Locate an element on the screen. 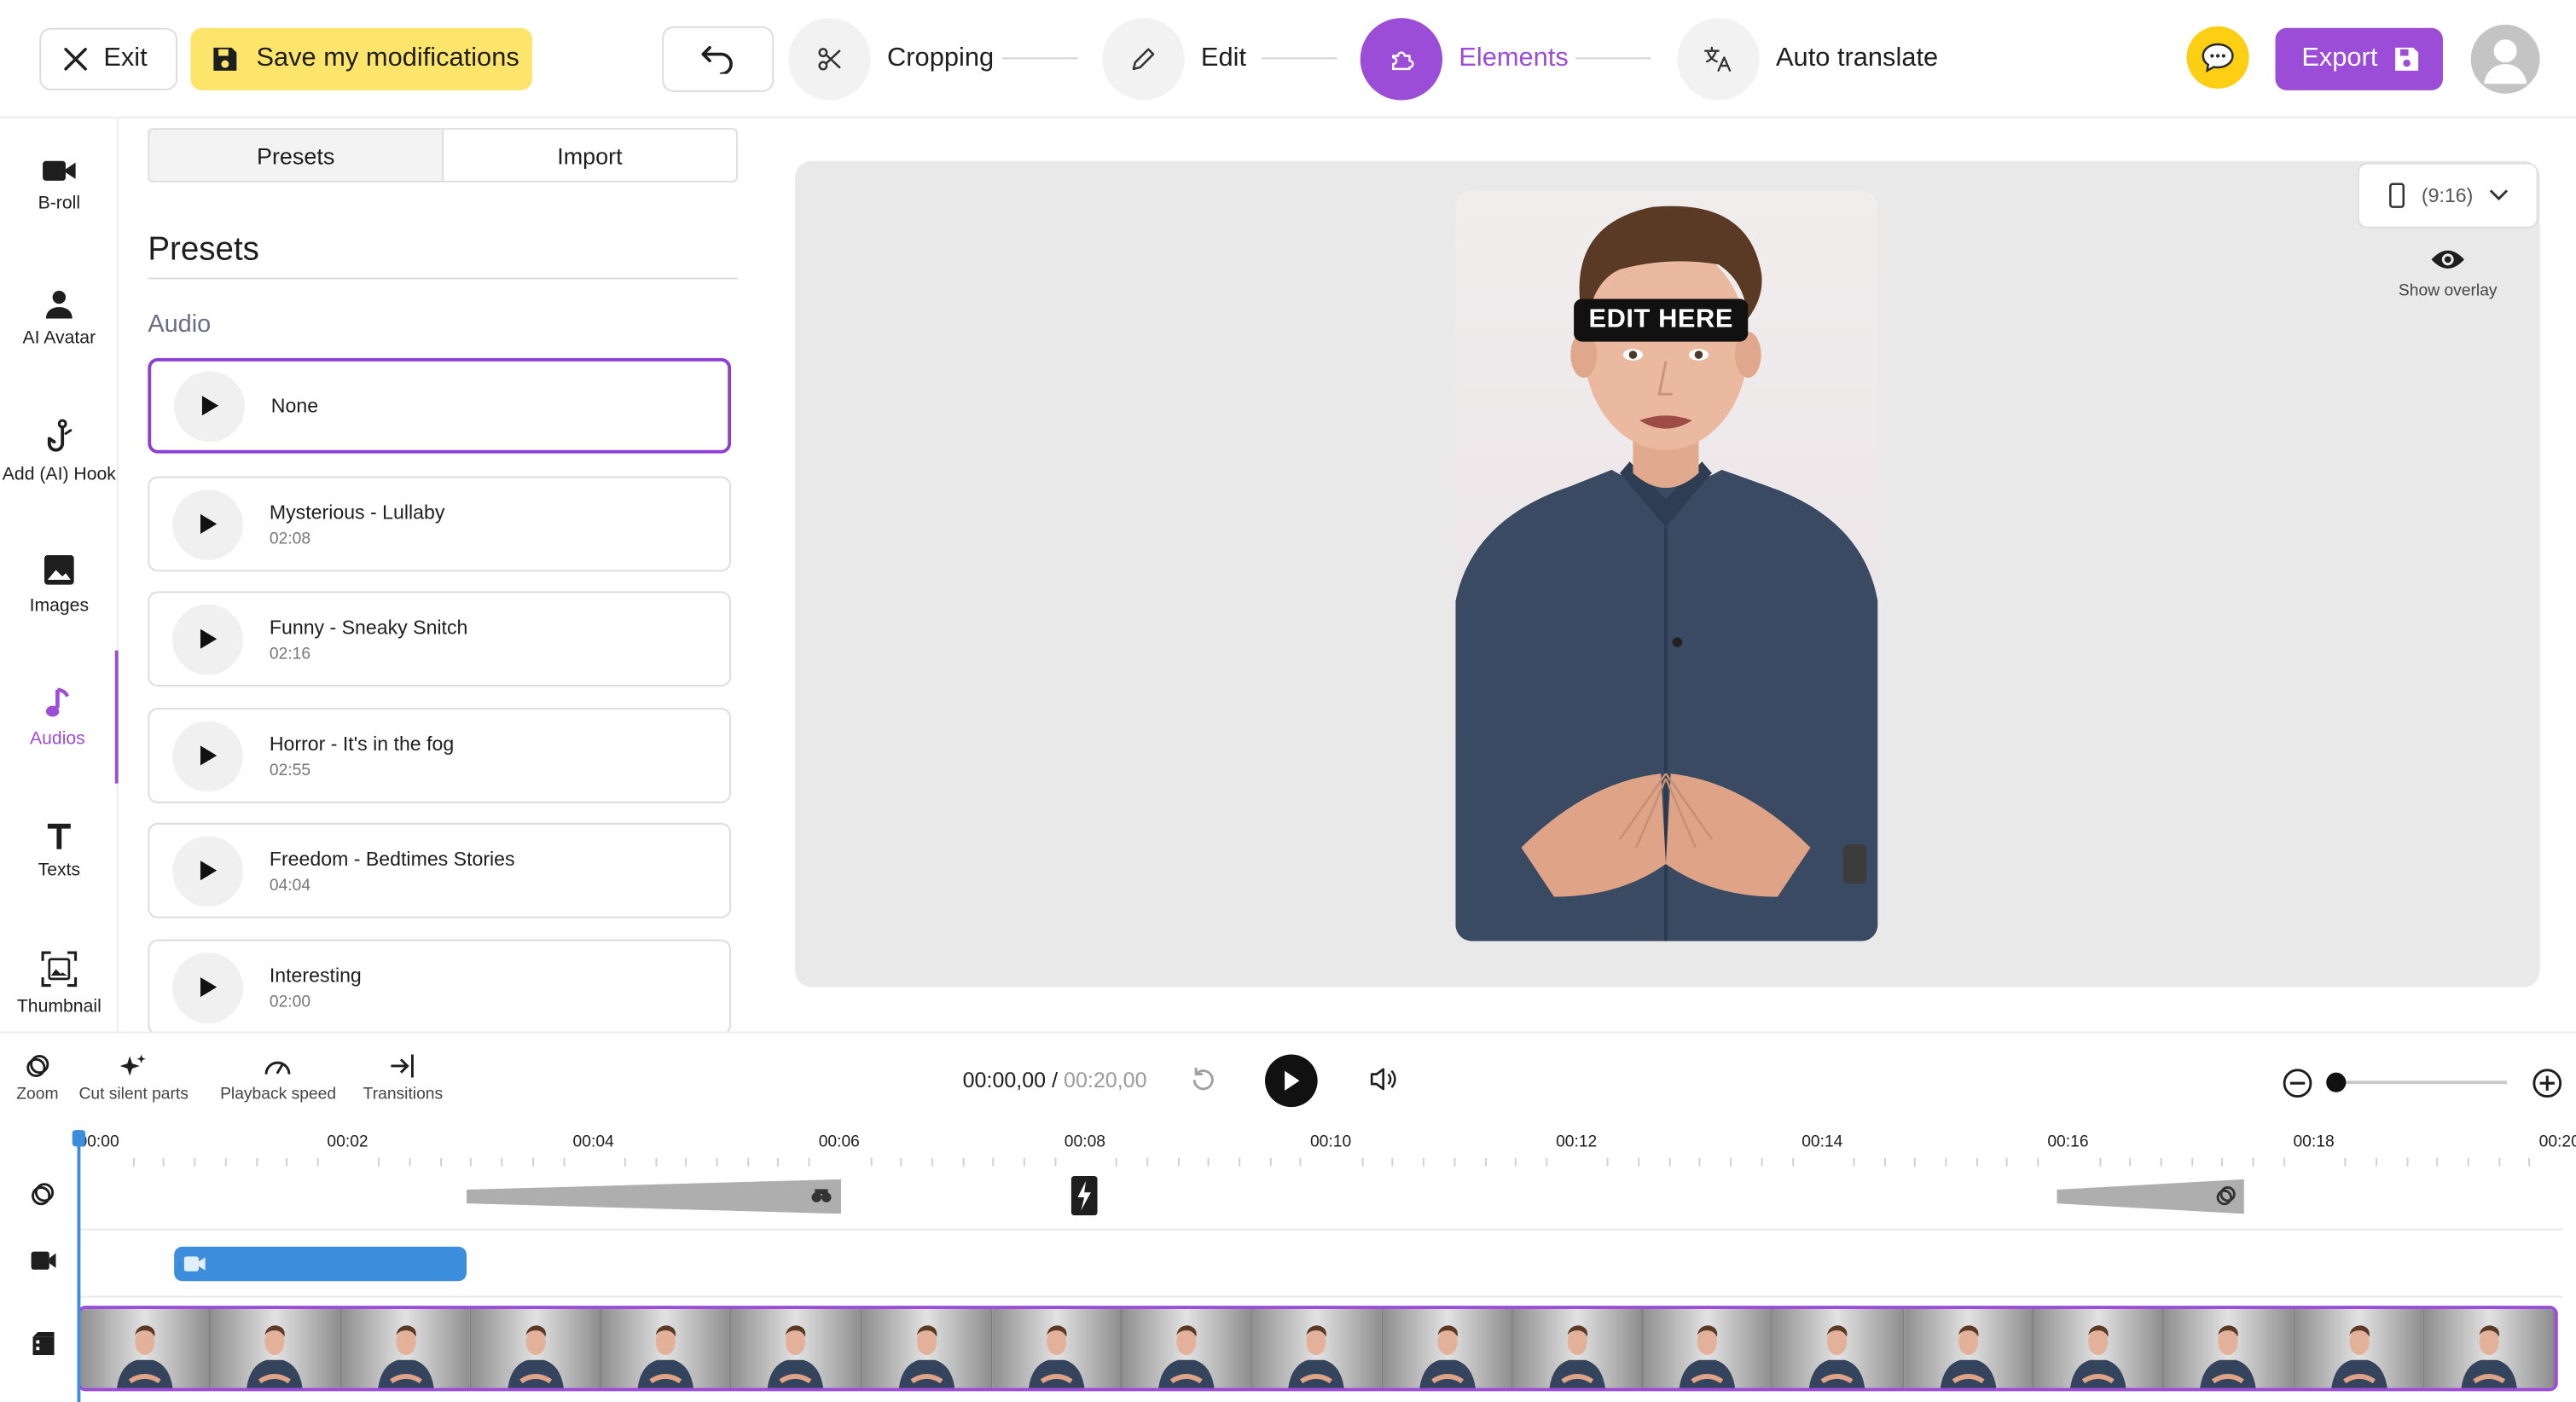 The height and width of the screenshot is (1402, 2576). caption-overlay: EDIT HERE is located at coordinates (1661, 320).